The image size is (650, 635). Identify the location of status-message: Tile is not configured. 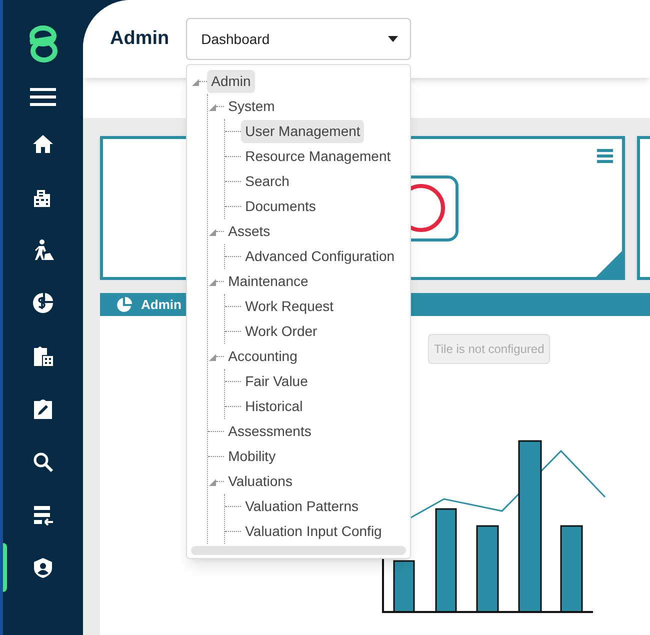
(489, 349).